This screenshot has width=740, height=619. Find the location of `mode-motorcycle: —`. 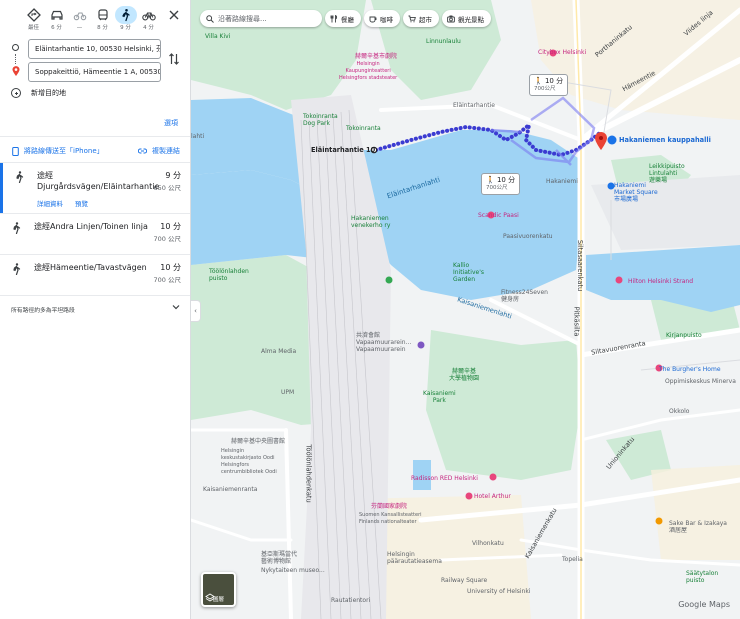

mode-motorcycle: — is located at coordinates (79, 19).